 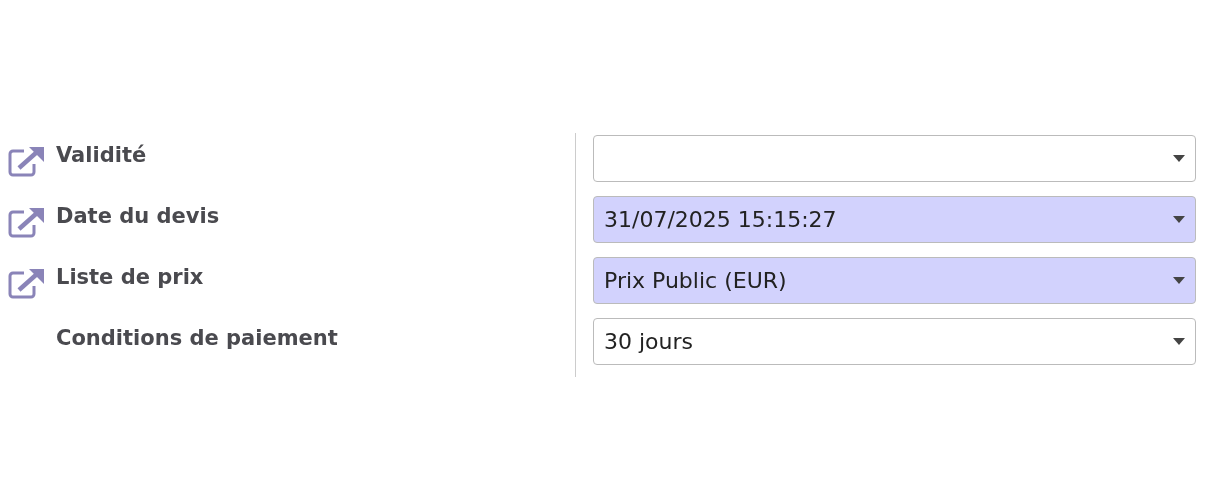 I want to click on dropdown-field, so click(x=894, y=158).